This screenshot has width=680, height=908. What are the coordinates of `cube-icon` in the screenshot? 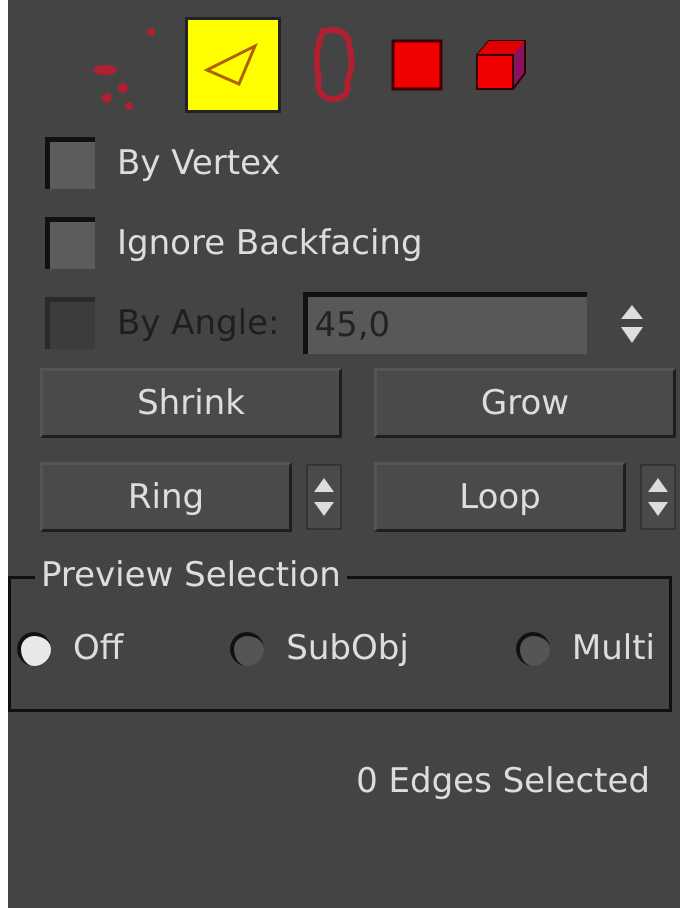 It's located at (501, 65).